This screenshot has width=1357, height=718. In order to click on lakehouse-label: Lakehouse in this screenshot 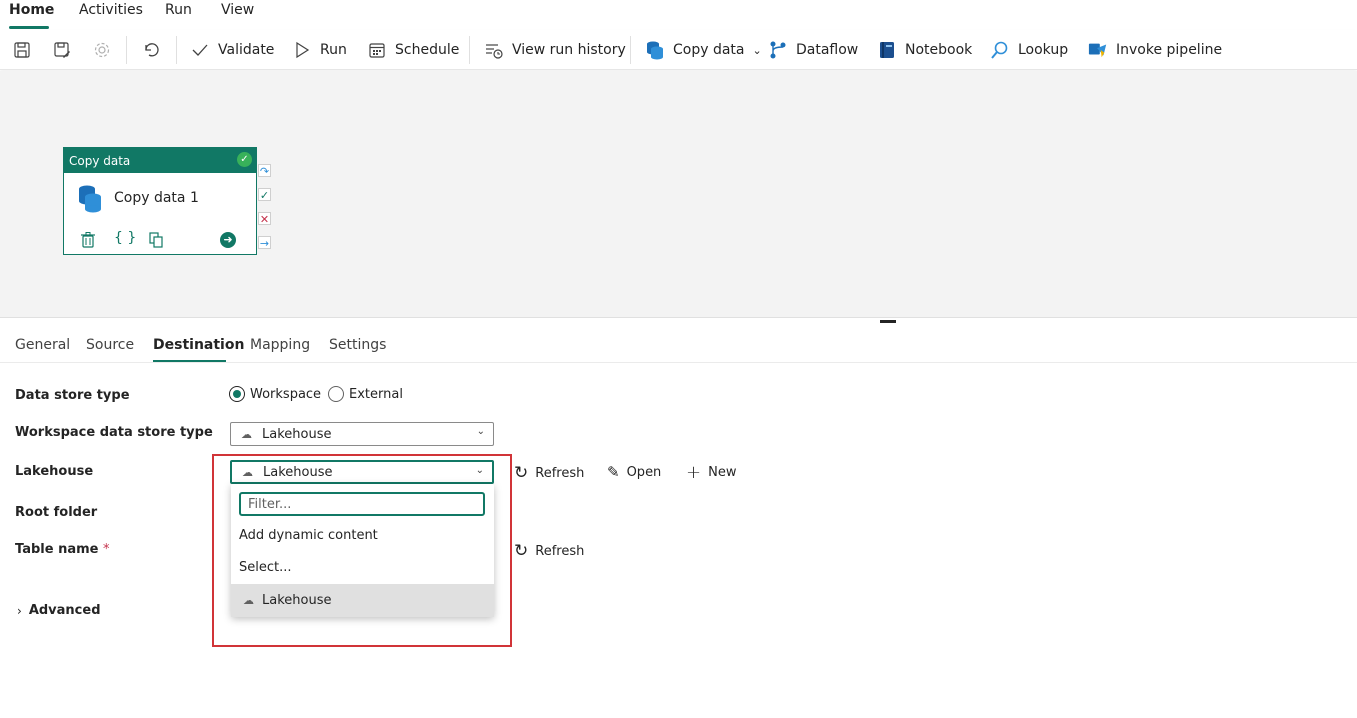, I will do `click(54, 471)`.